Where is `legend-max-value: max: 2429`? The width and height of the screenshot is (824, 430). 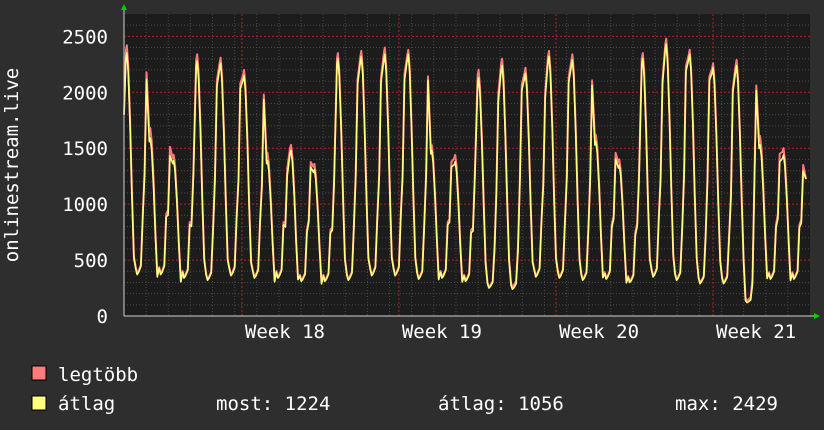
legend-max-value: max: 2429 is located at coordinates (726, 404).